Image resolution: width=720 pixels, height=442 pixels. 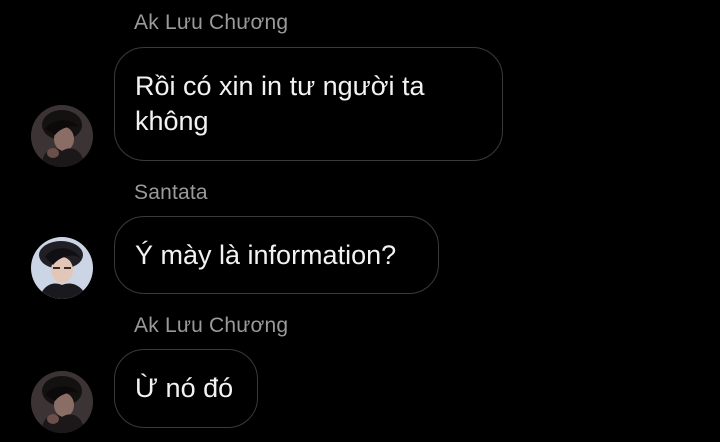 I want to click on message-bubble: Rồi có xin in tư người ta không, so click(x=308, y=104).